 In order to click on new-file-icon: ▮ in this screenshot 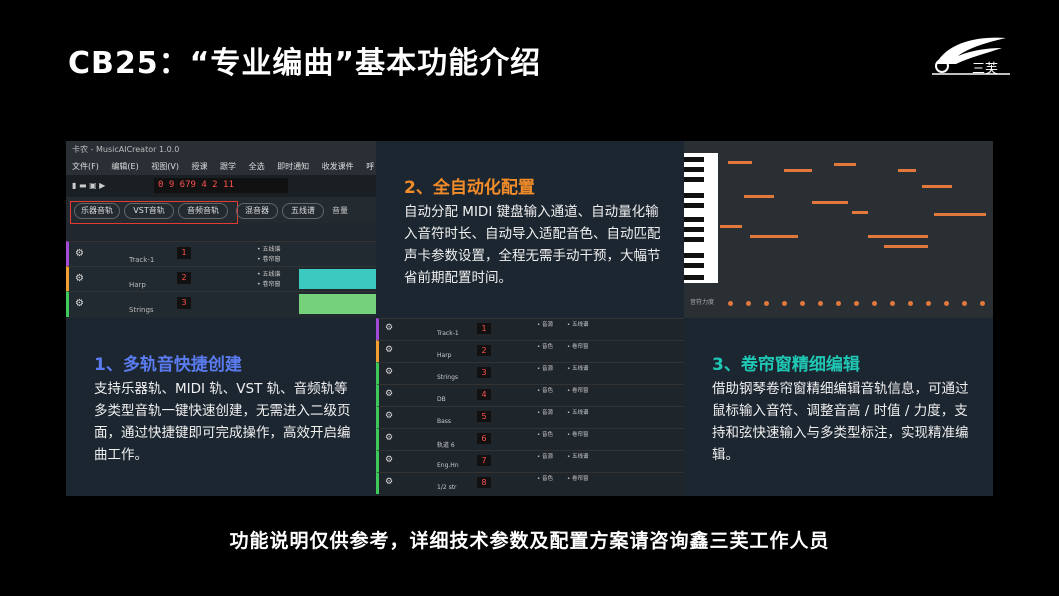, I will do `click(74, 185)`.